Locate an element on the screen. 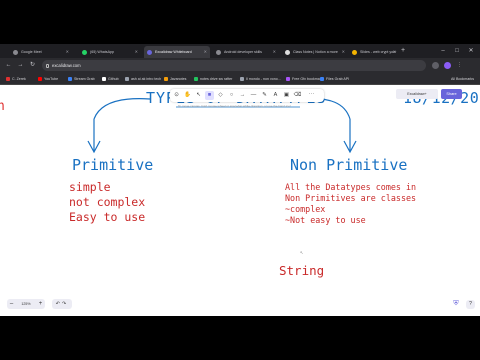 The width and height of the screenshot is (480, 360). address-text: excalidraw.com is located at coordinates (66, 65).